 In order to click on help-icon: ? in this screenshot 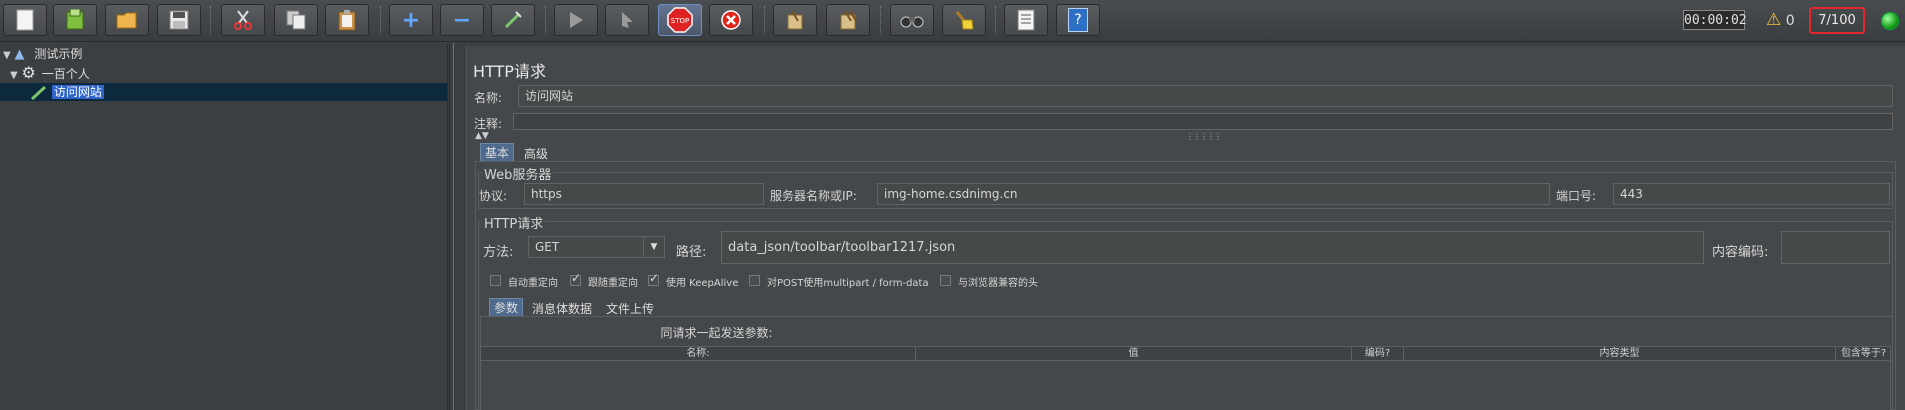, I will do `click(1078, 20)`.